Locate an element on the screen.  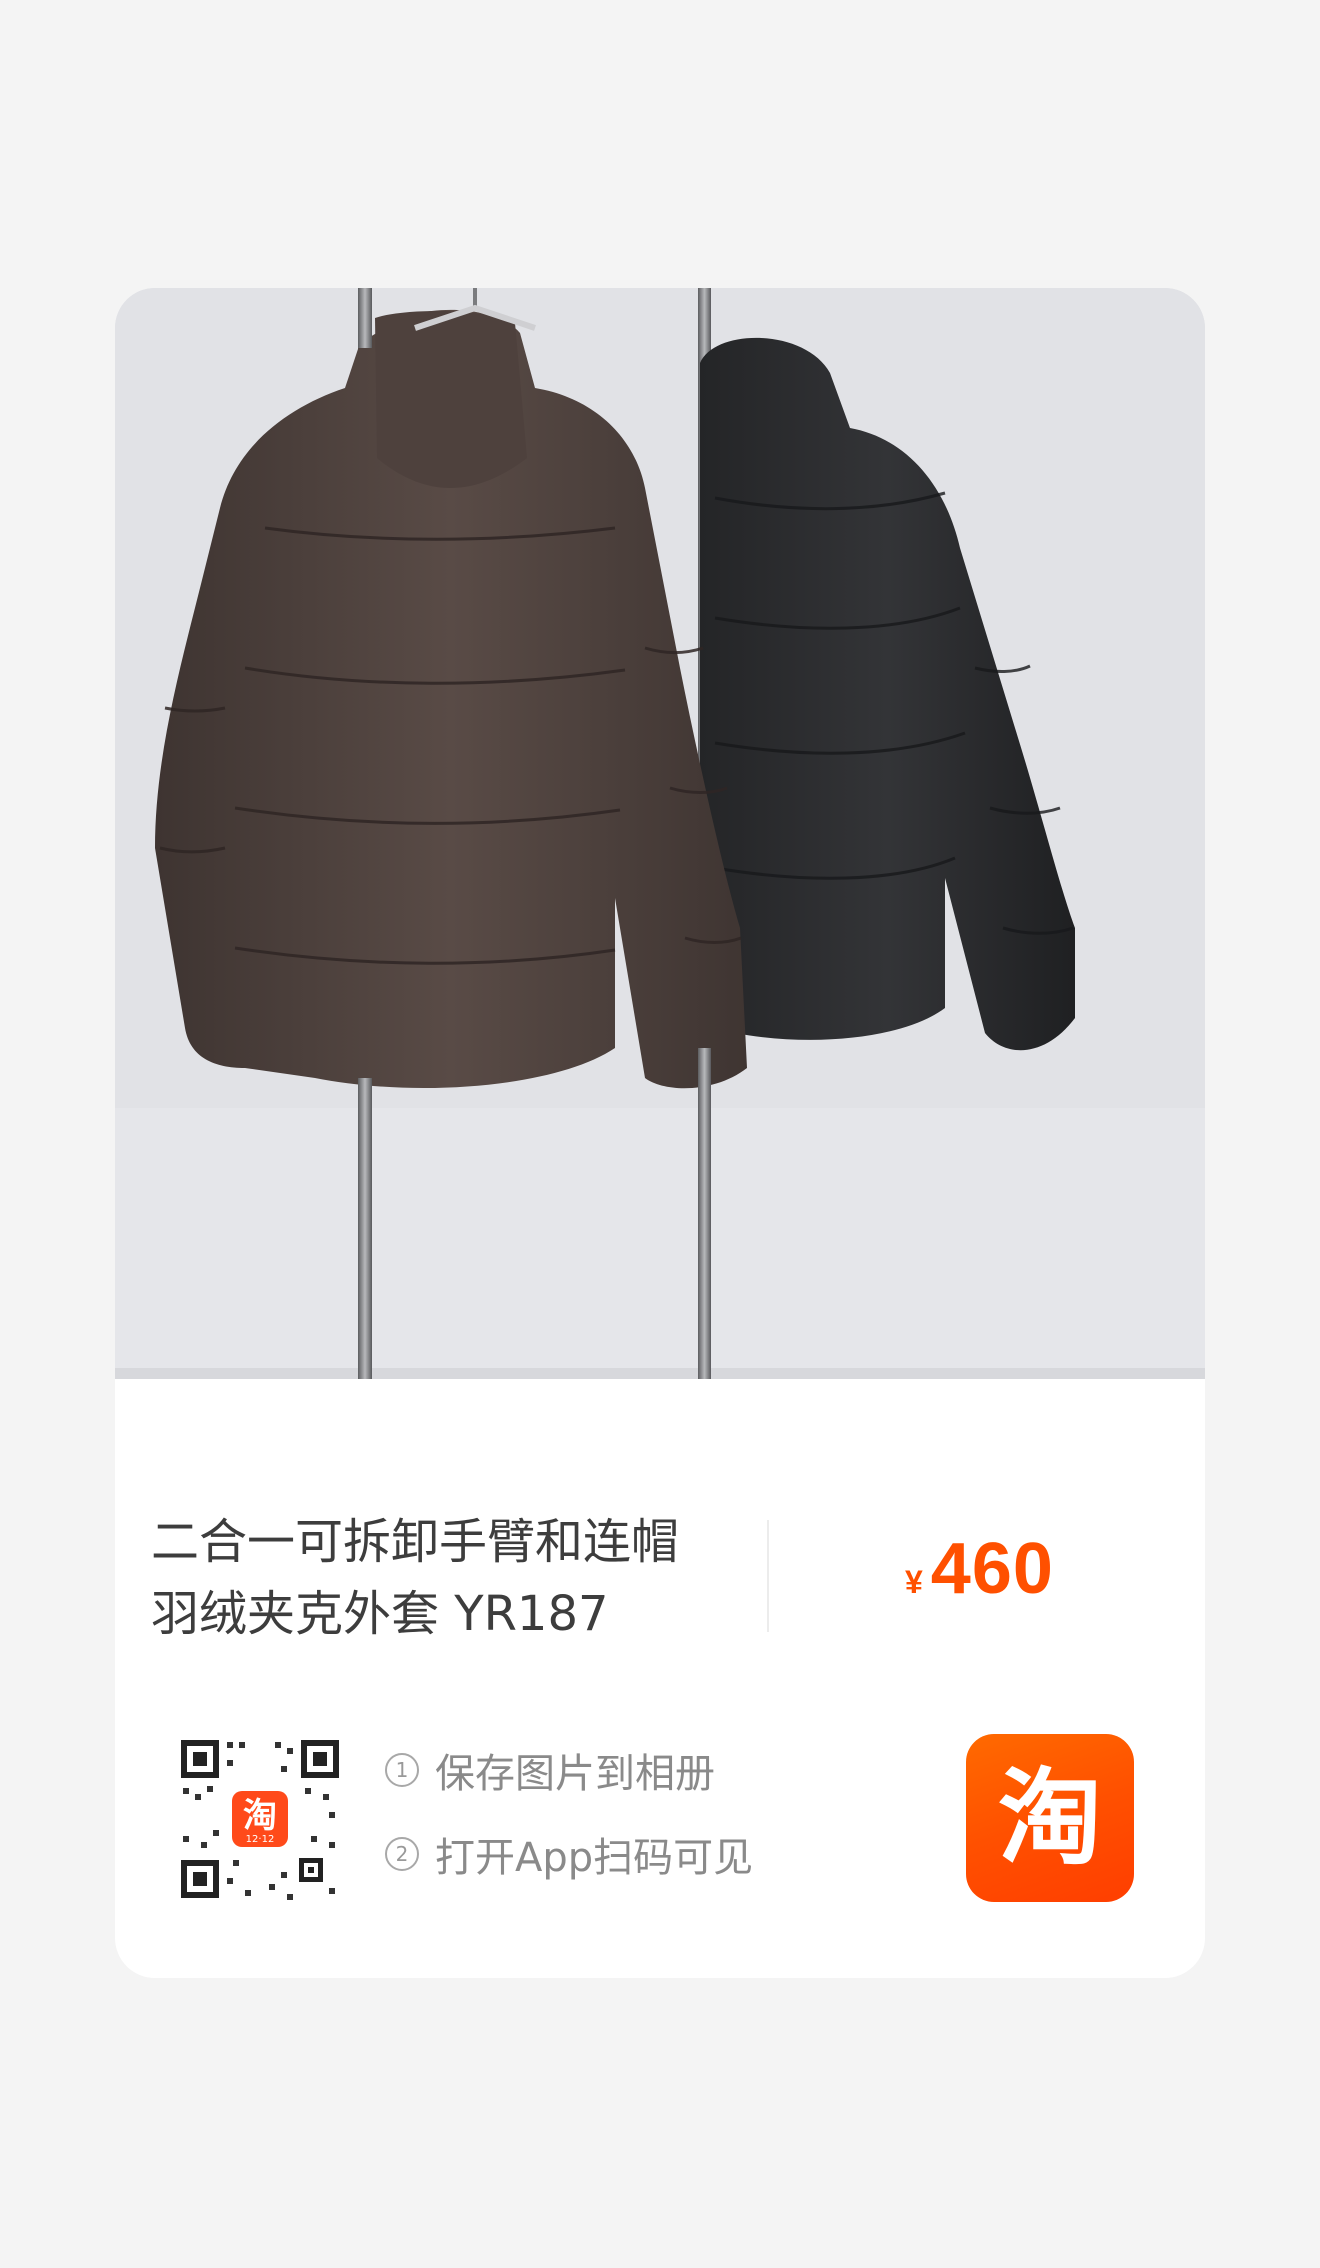
step2-text: 打开App扫码可见 is located at coordinates (594, 1858).